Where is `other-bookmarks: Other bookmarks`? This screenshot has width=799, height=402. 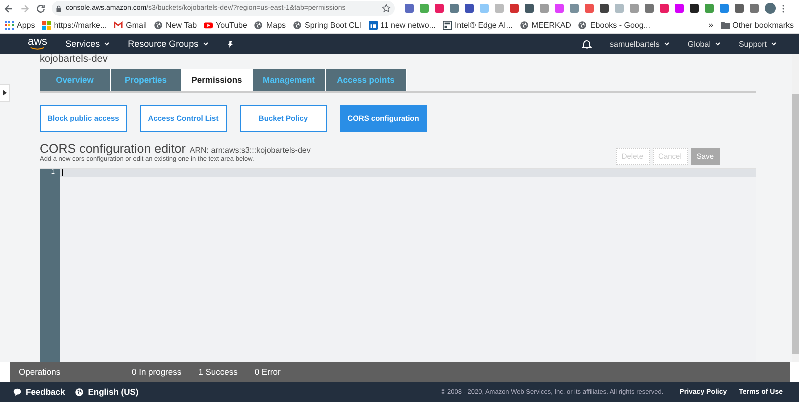 other-bookmarks: Other bookmarks is located at coordinates (757, 25).